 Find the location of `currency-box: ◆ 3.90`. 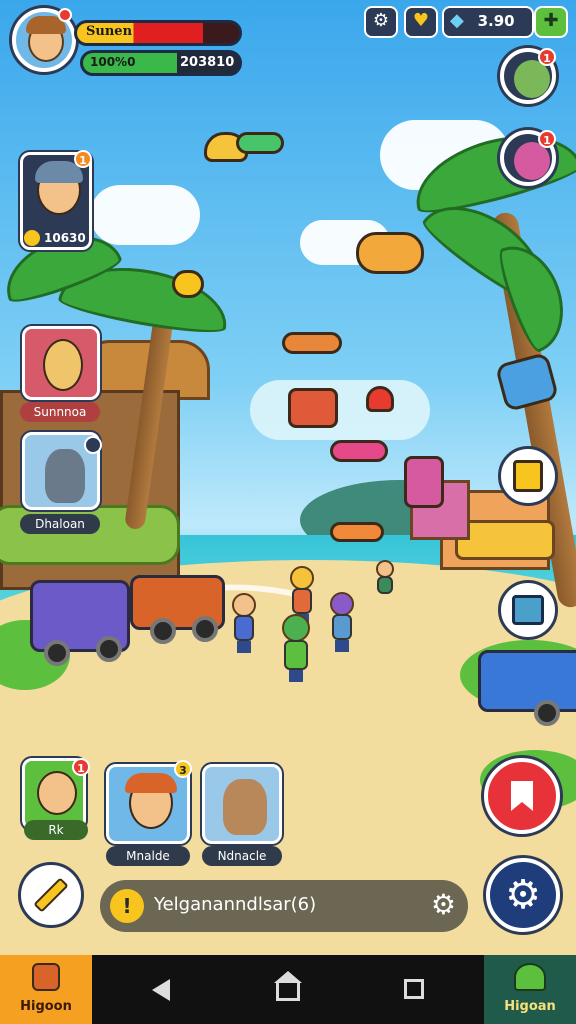

currency-box: ◆ 3.90 is located at coordinates (488, 22).